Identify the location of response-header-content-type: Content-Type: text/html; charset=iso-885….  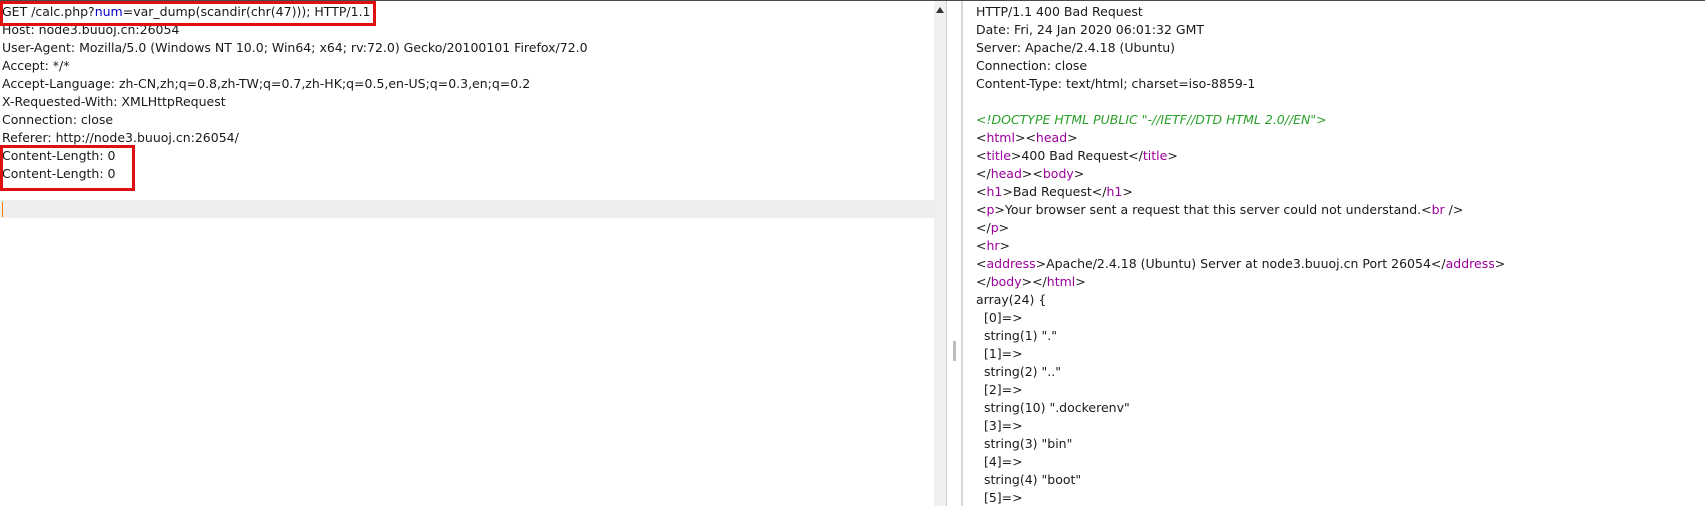
(1116, 83).